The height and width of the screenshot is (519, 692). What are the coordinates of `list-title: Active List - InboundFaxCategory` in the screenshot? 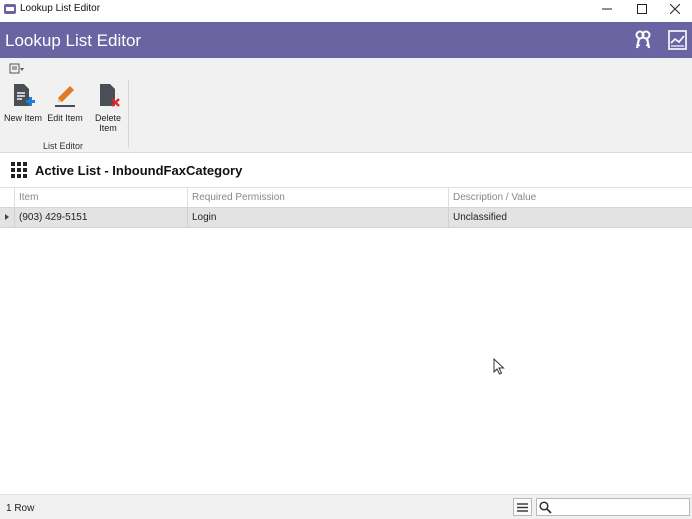 It's located at (139, 170).